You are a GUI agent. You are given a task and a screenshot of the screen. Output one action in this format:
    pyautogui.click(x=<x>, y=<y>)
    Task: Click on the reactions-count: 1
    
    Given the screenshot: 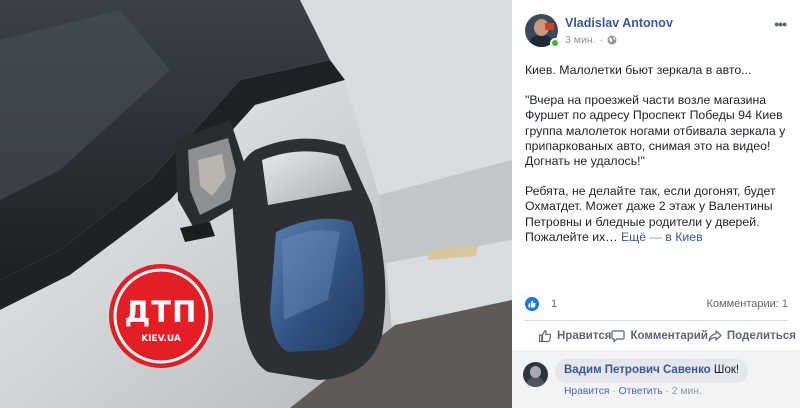 What is the action you would take?
    pyautogui.click(x=554, y=304)
    